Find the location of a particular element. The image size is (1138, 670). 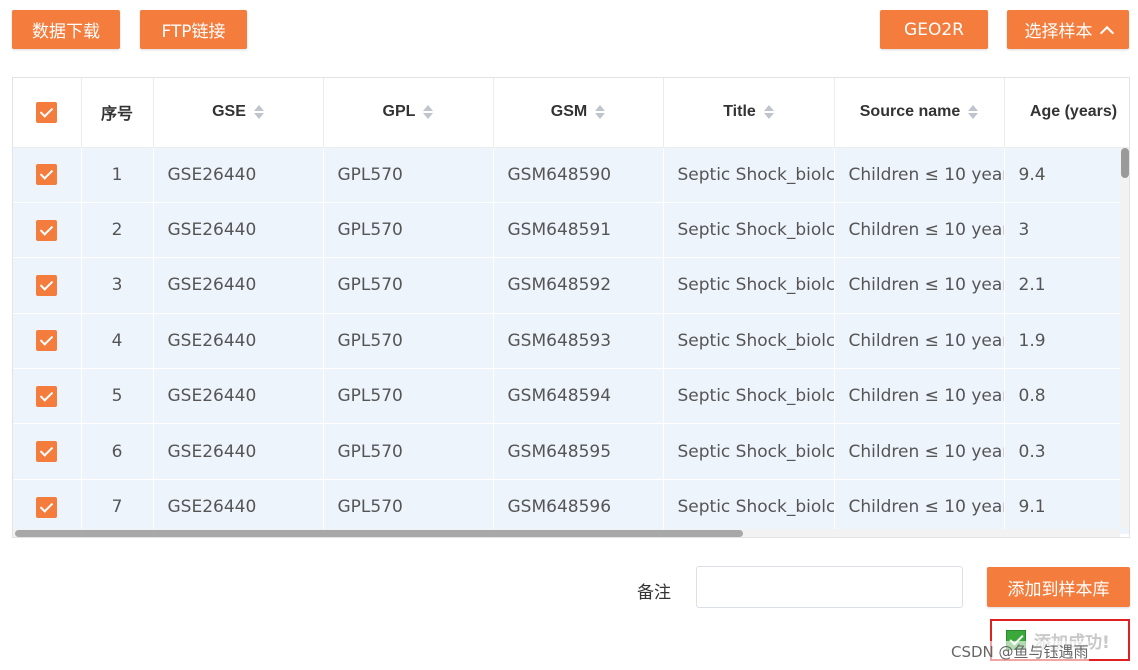

row-age: 3 is located at coordinates (1066, 230).